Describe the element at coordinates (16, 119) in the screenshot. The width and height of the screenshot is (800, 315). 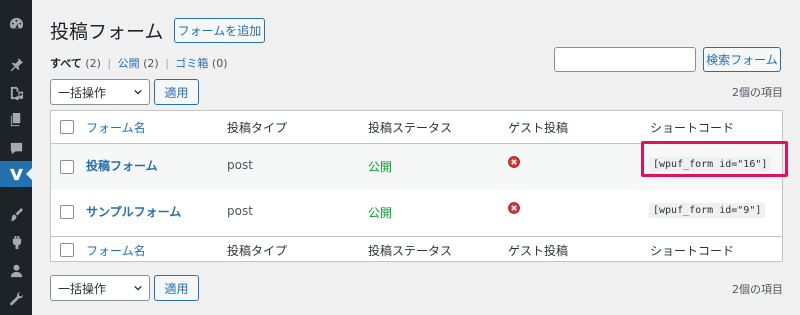
I see `pages-icon` at that location.